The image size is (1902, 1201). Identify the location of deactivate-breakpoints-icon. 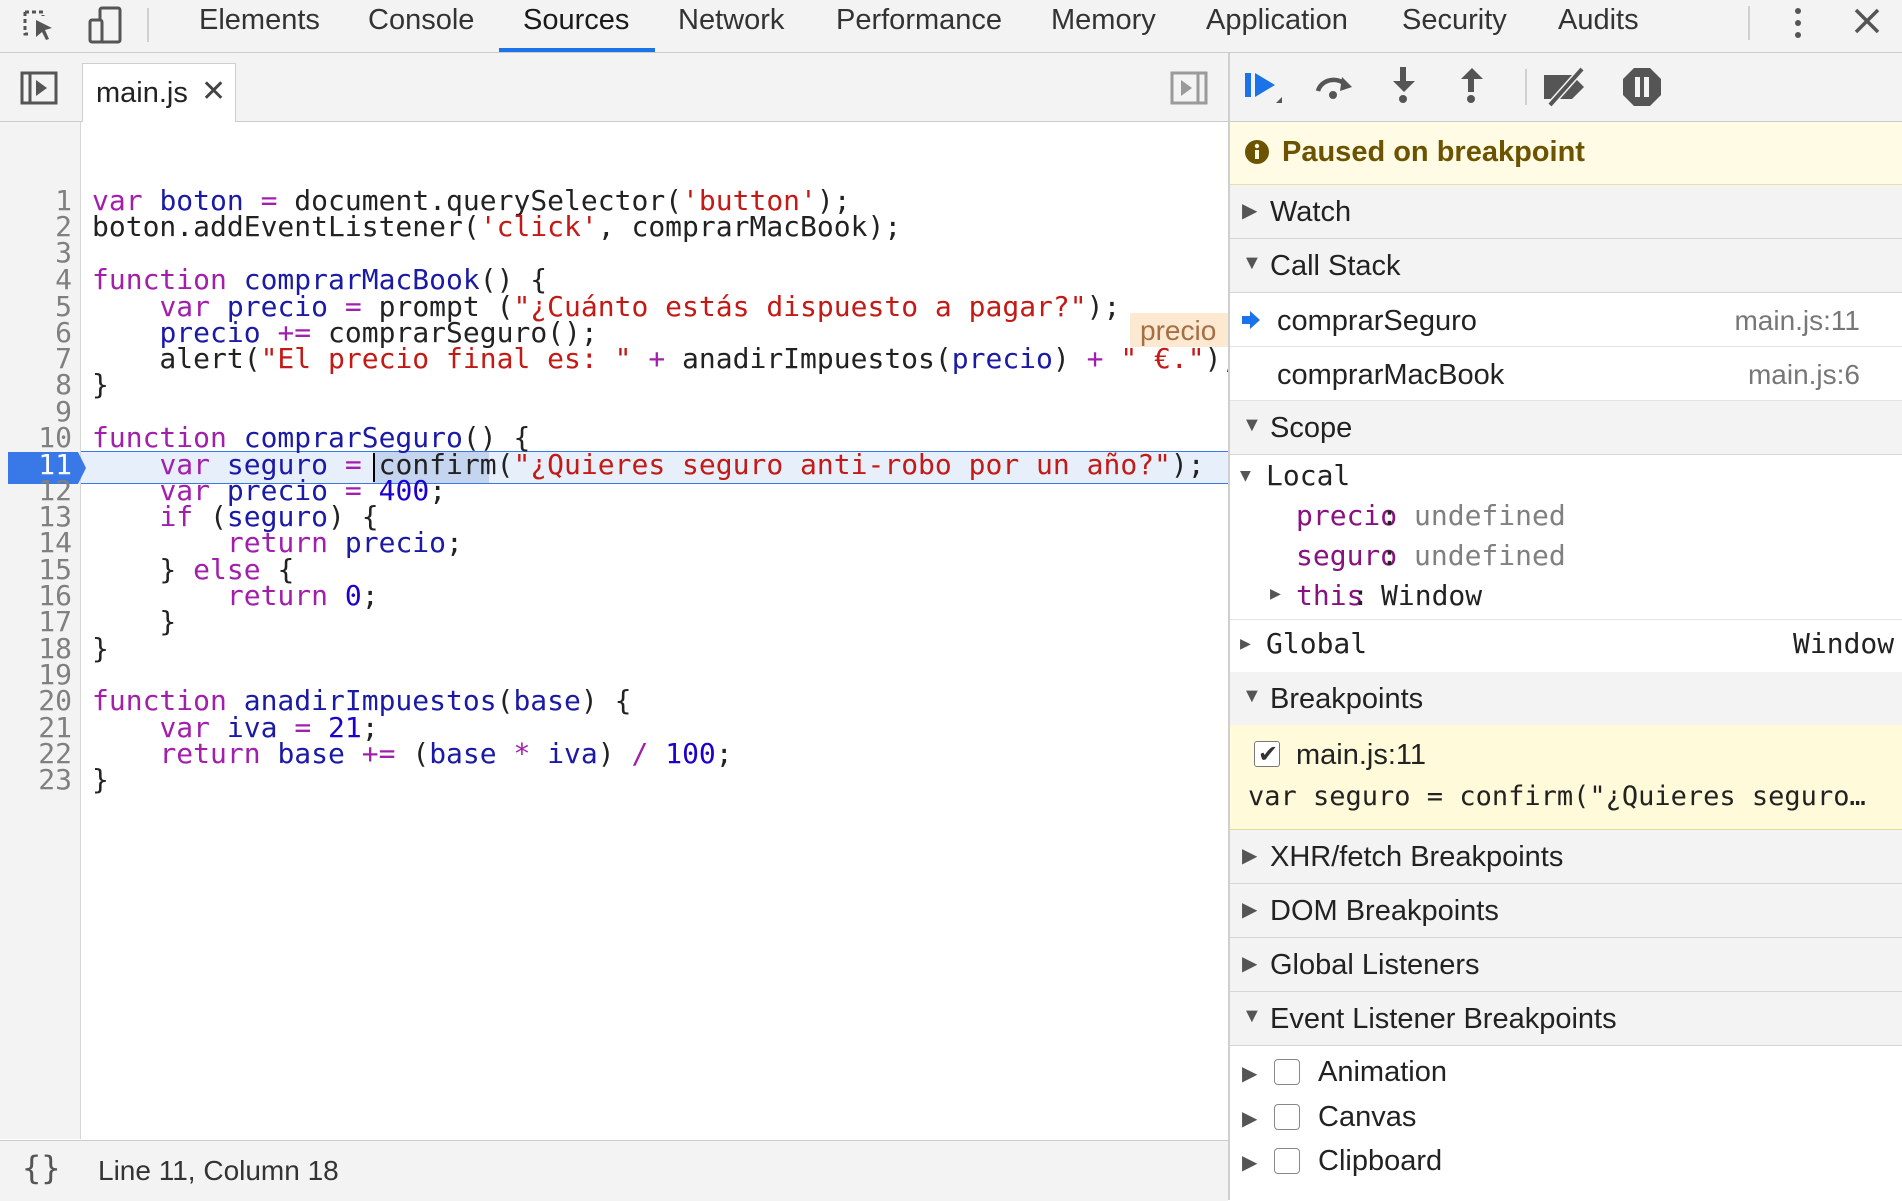
(1567, 87).